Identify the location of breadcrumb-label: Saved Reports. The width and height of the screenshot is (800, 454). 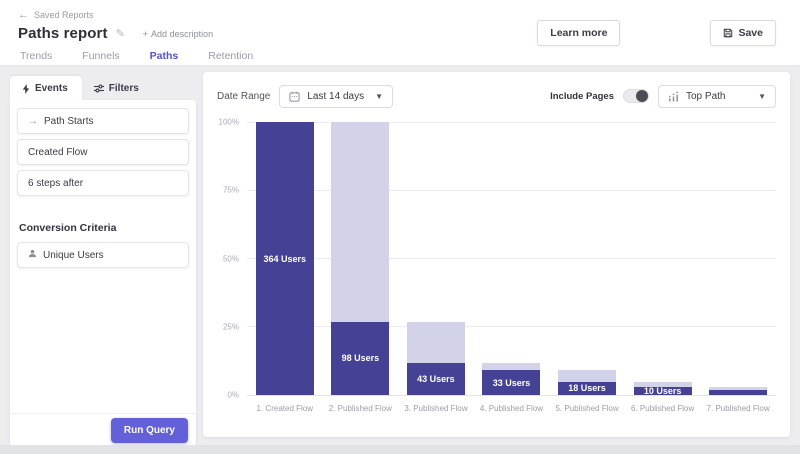
(64, 15).